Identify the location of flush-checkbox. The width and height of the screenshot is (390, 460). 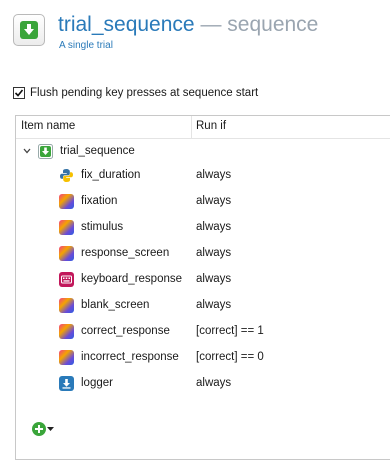
(19, 93).